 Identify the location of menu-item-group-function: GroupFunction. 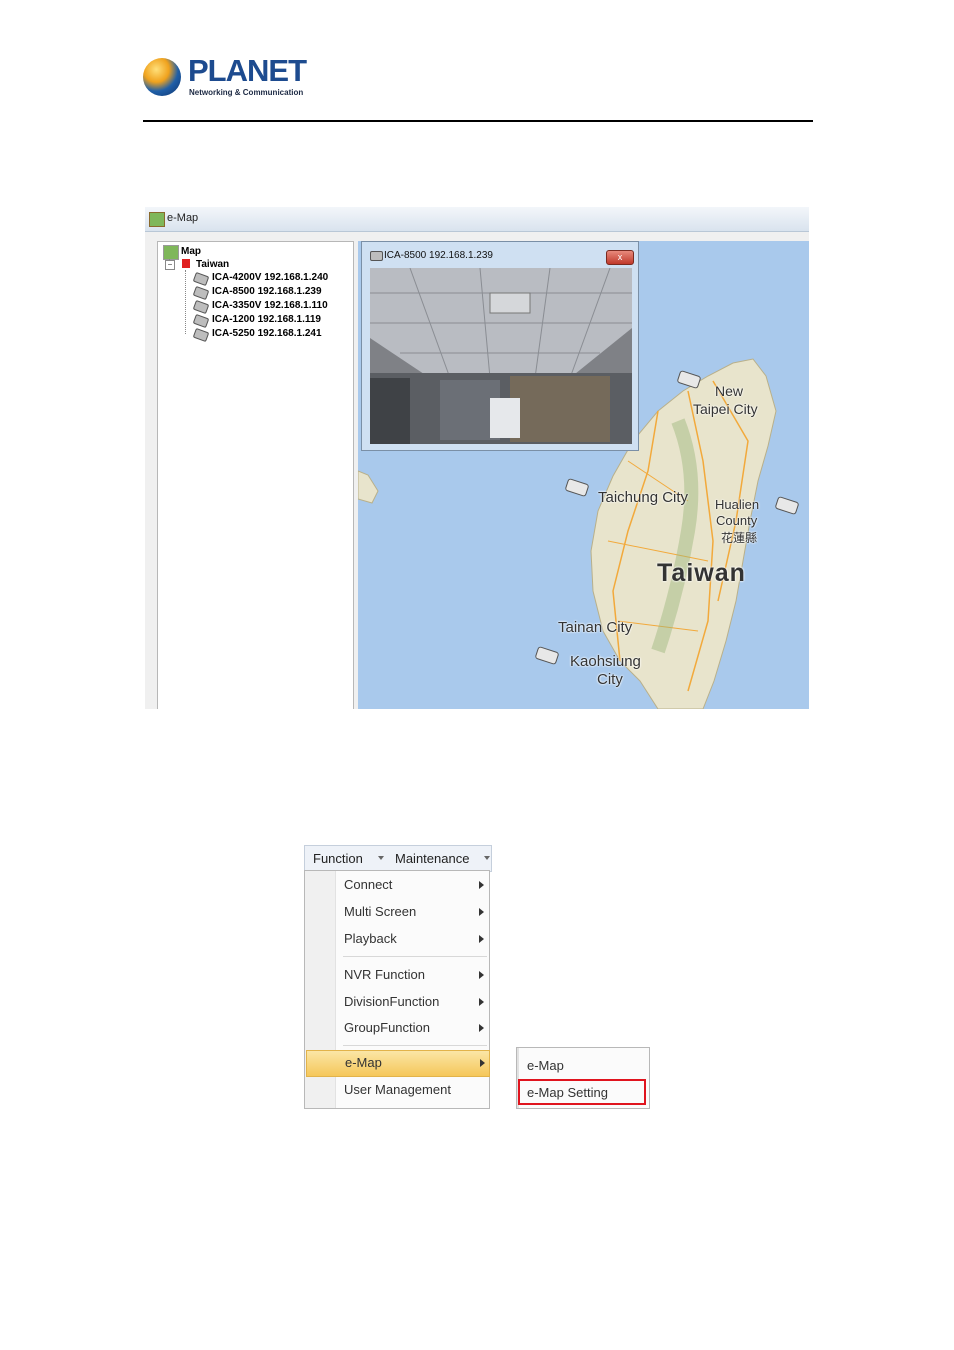
(397, 1028).